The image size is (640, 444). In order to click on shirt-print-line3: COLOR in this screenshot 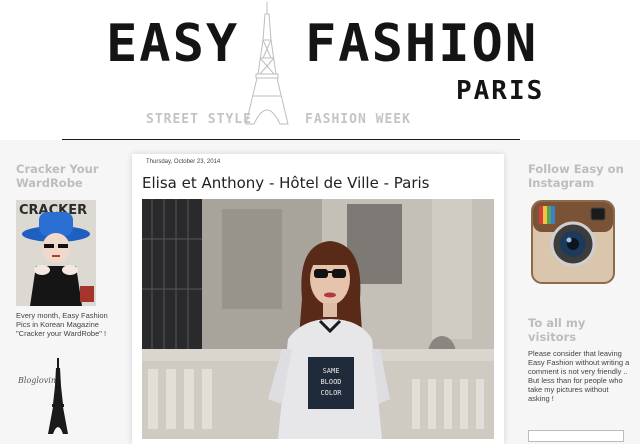, I will do `click(331, 393)`.